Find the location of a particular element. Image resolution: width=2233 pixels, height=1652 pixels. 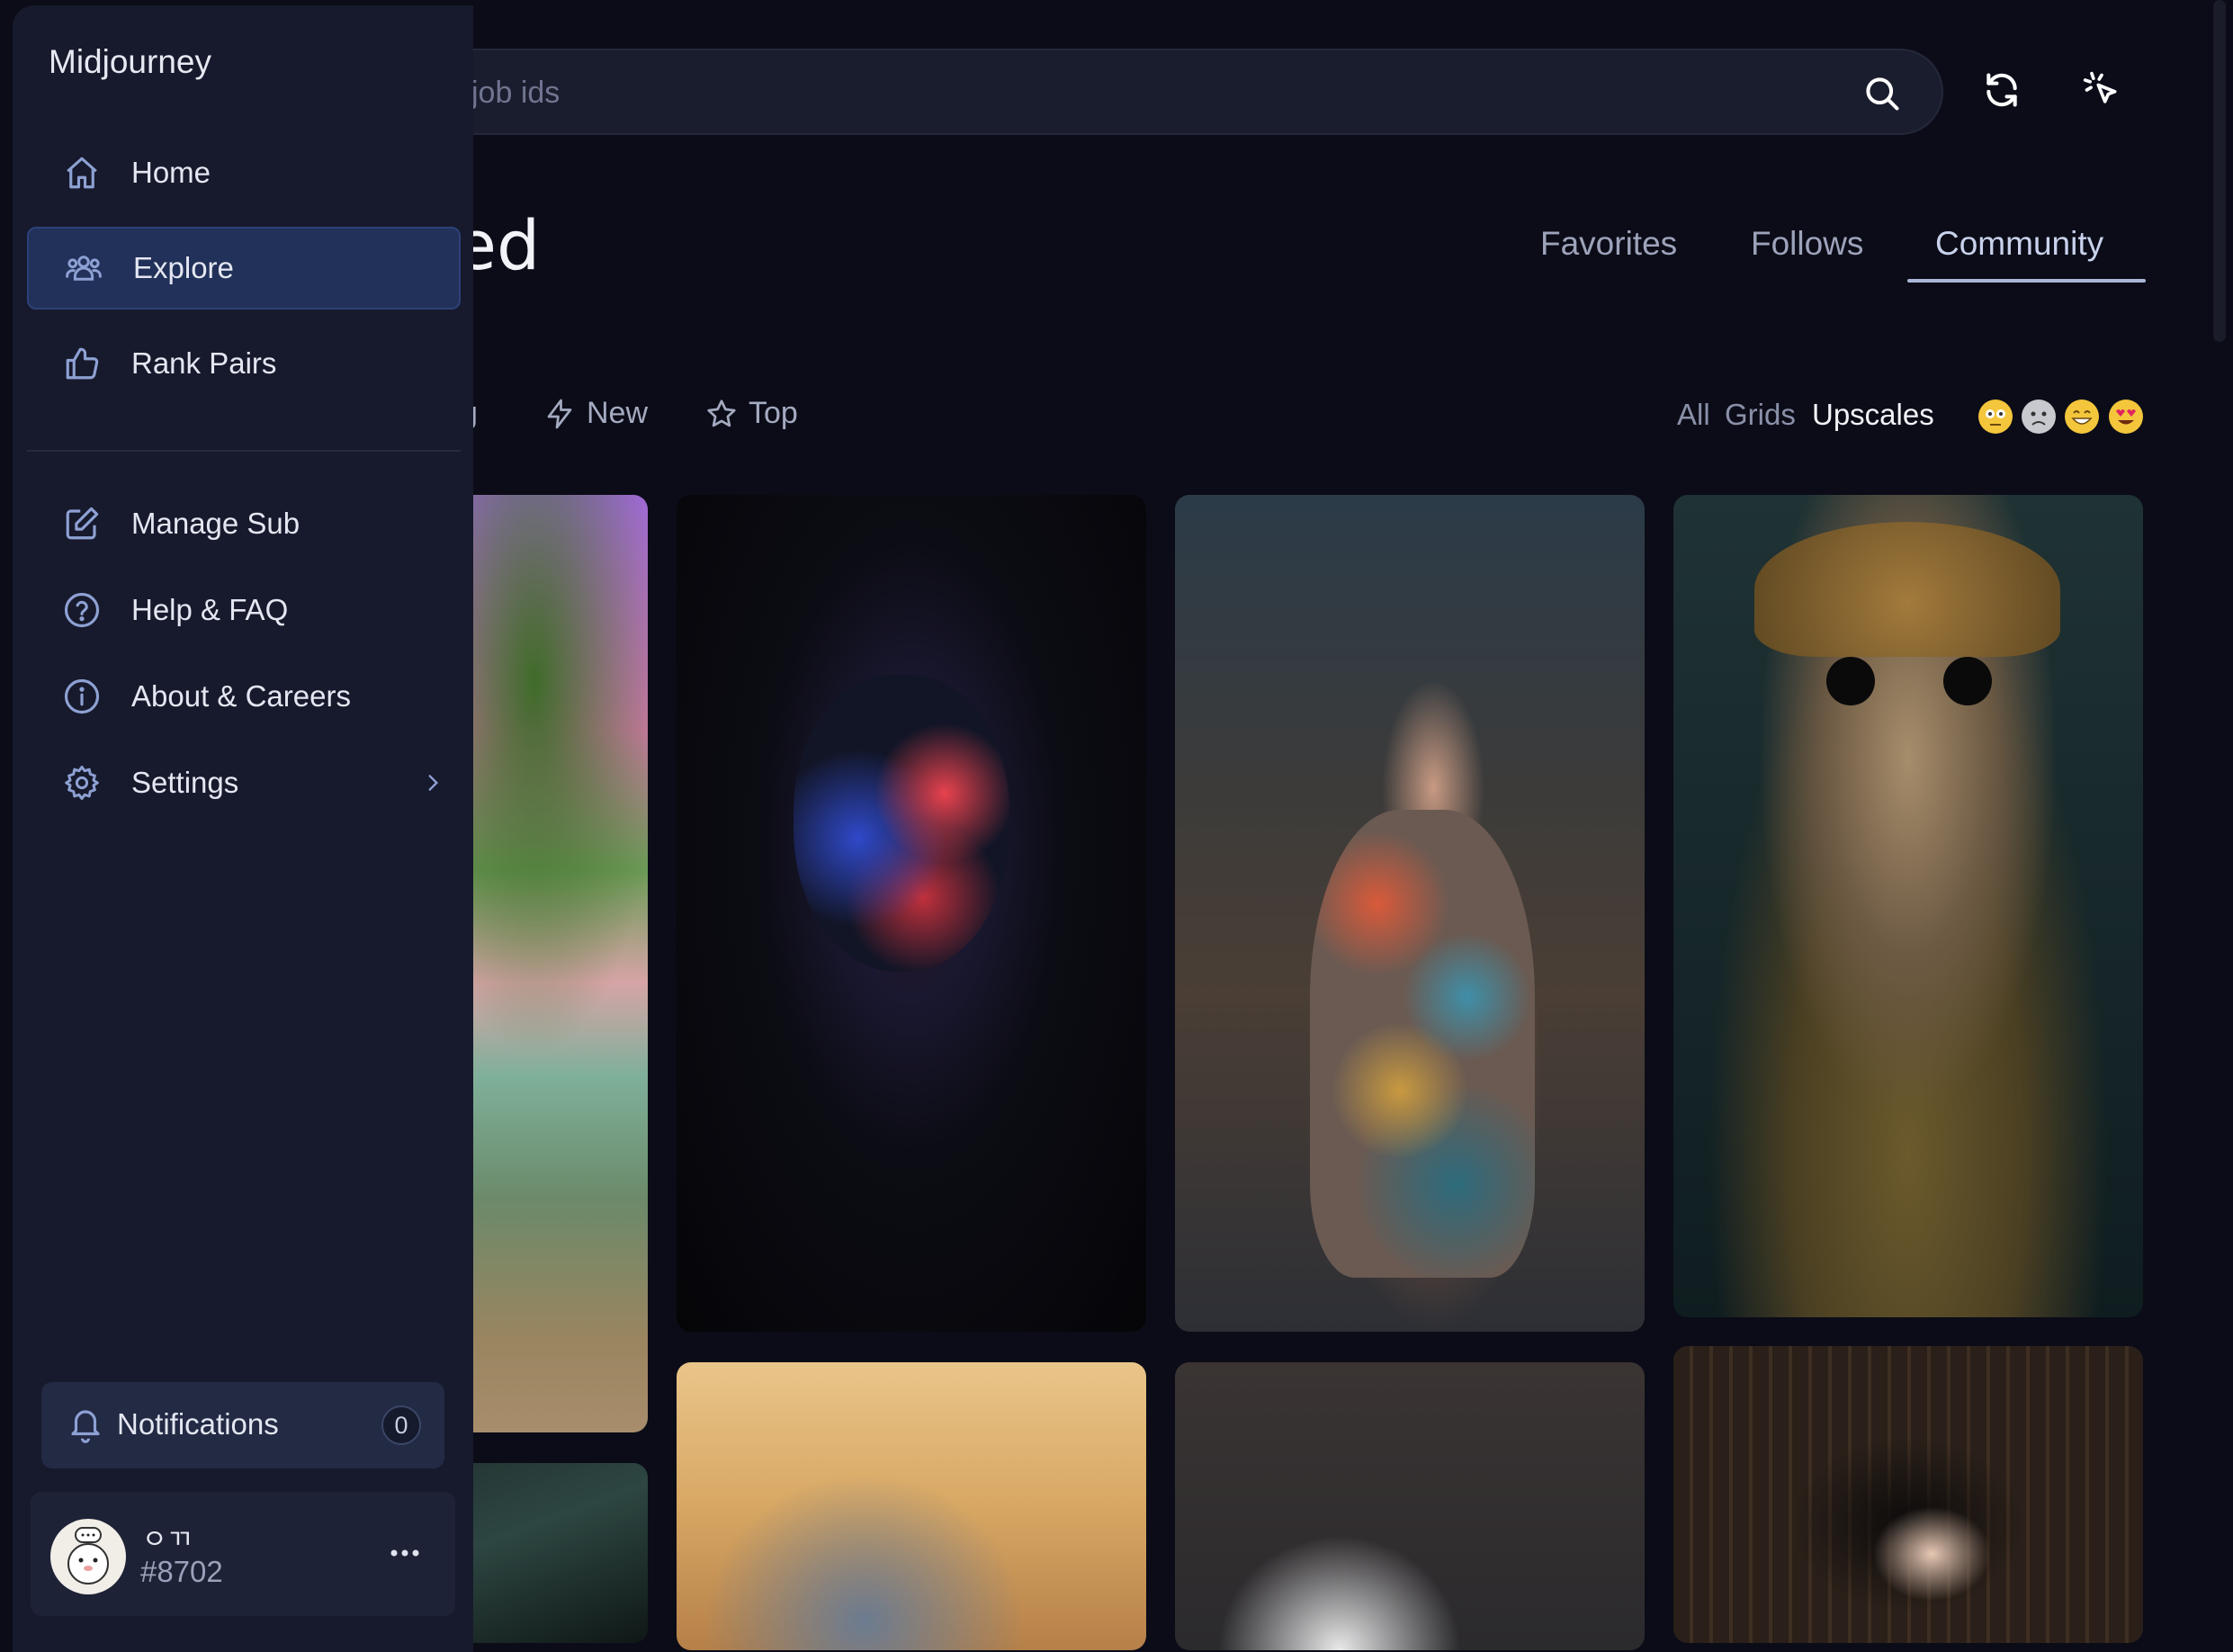

sidebar-item-rank-pairs: Rank Pairs is located at coordinates (244, 364).